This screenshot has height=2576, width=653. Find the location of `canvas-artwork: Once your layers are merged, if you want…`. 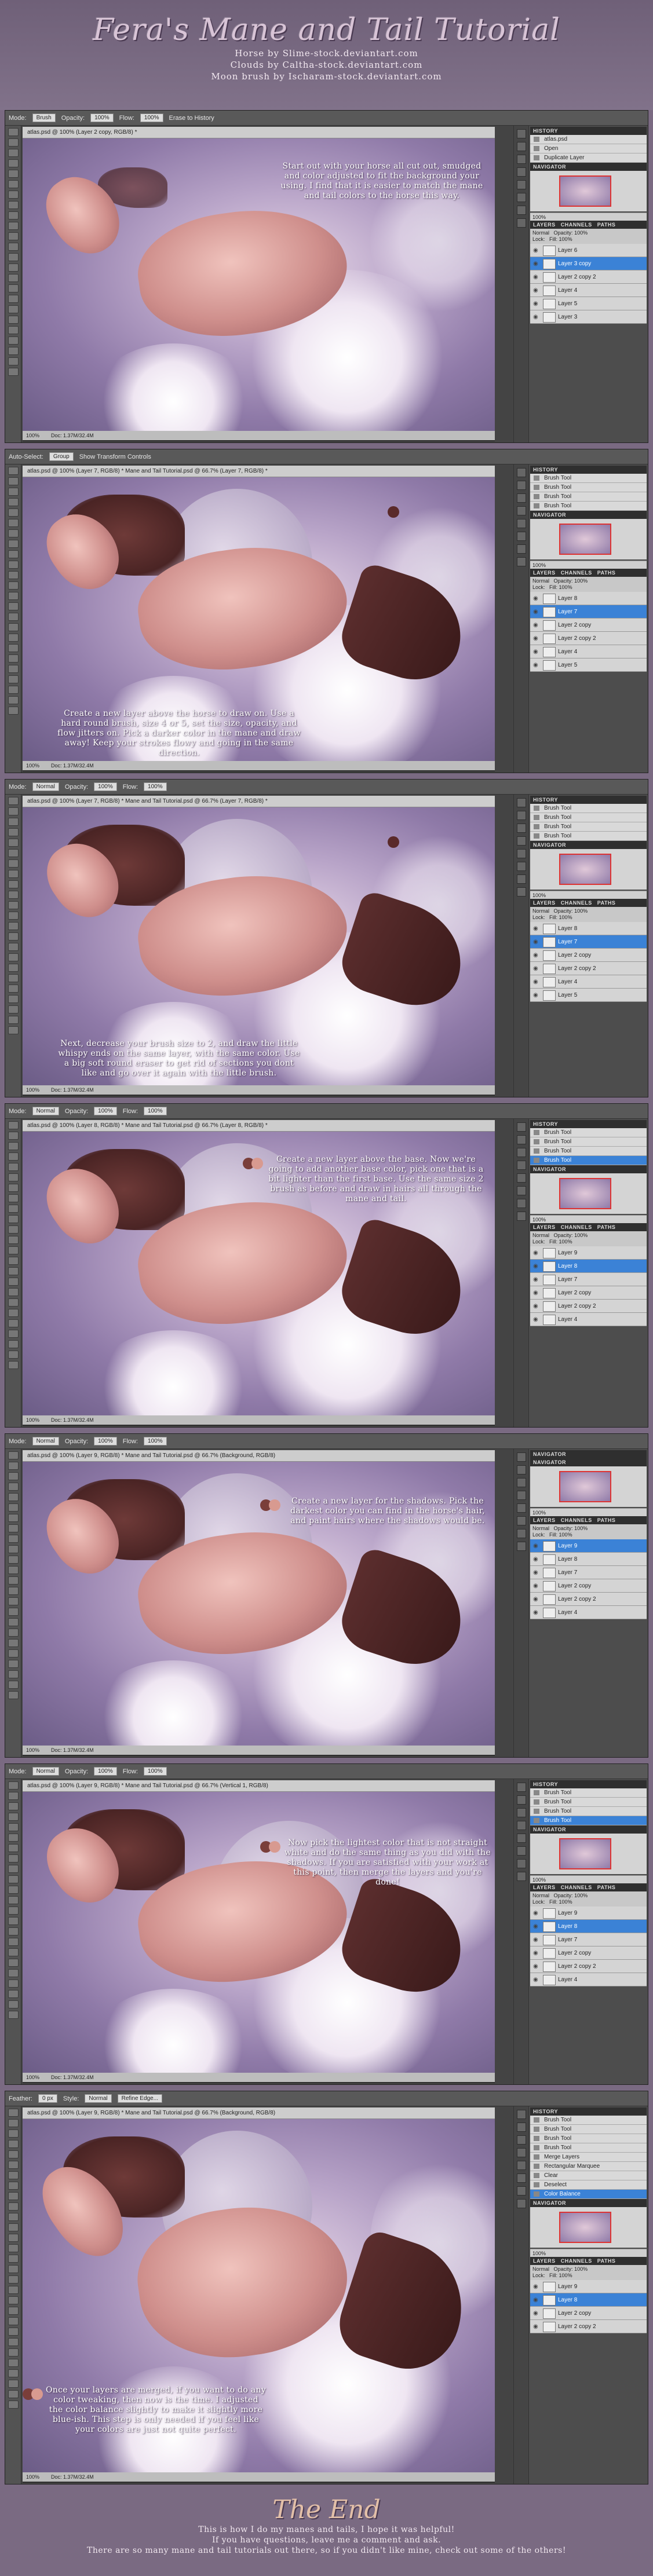

canvas-artwork: Once your layers are merged, if you want… is located at coordinates (259, 2295).